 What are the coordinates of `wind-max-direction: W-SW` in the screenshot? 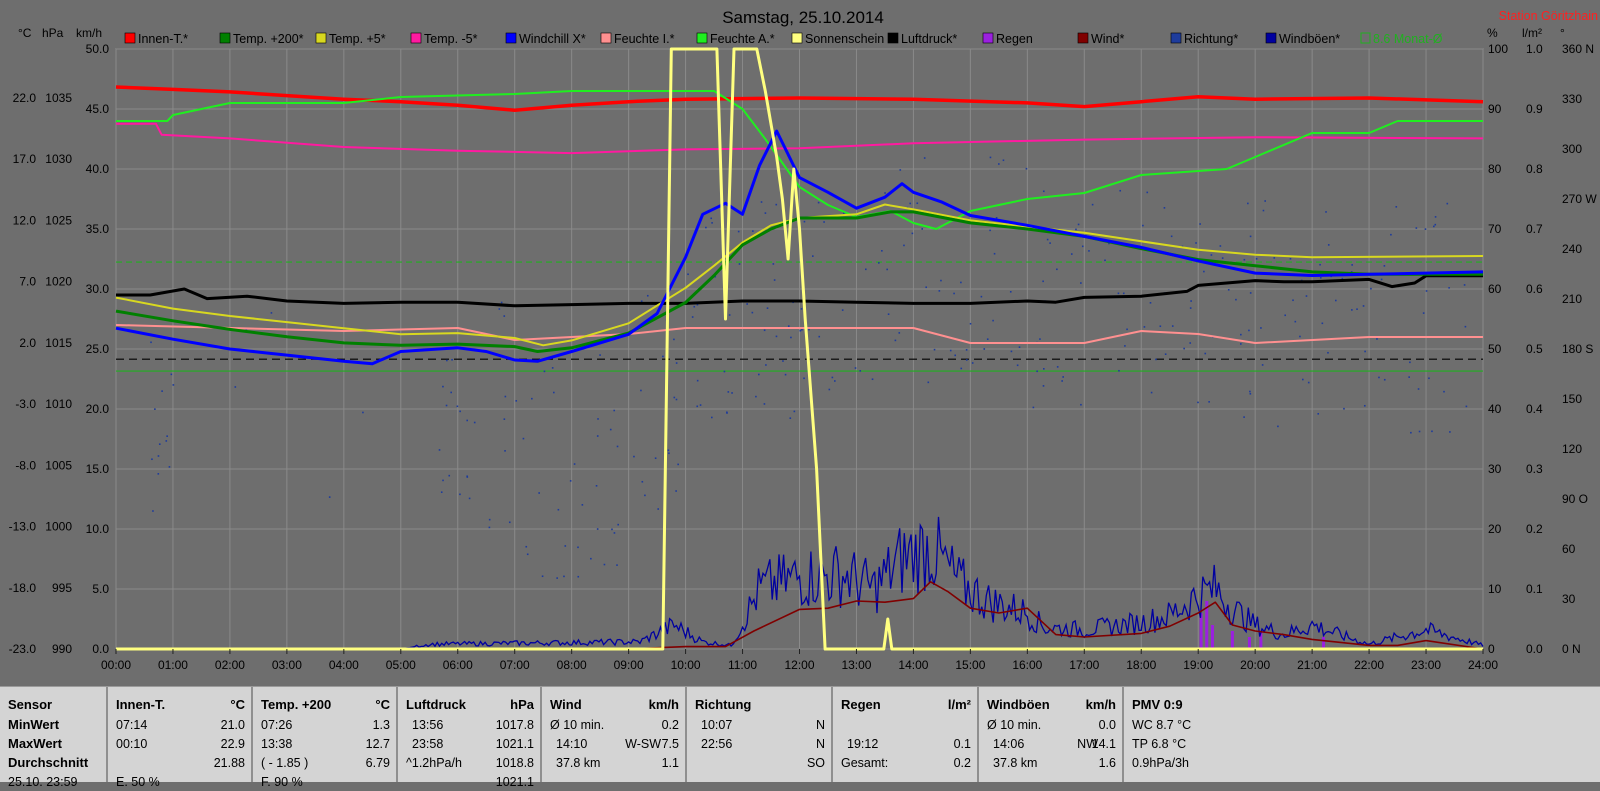 It's located at (643, 744).